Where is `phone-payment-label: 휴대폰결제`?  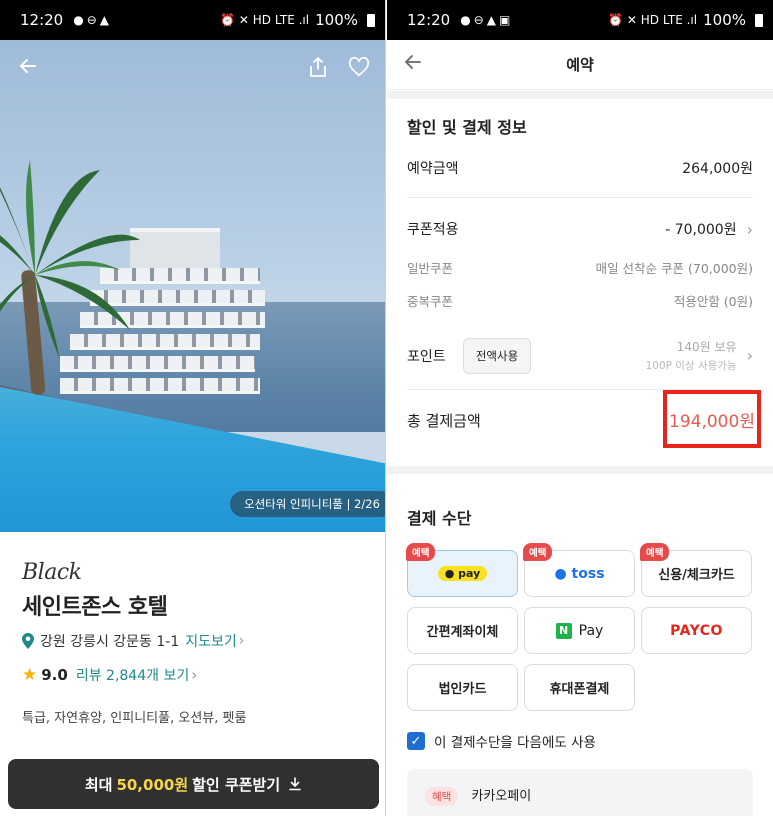 phone-payment-label: 휴대폰결제 is located at coordinates (579, 689).